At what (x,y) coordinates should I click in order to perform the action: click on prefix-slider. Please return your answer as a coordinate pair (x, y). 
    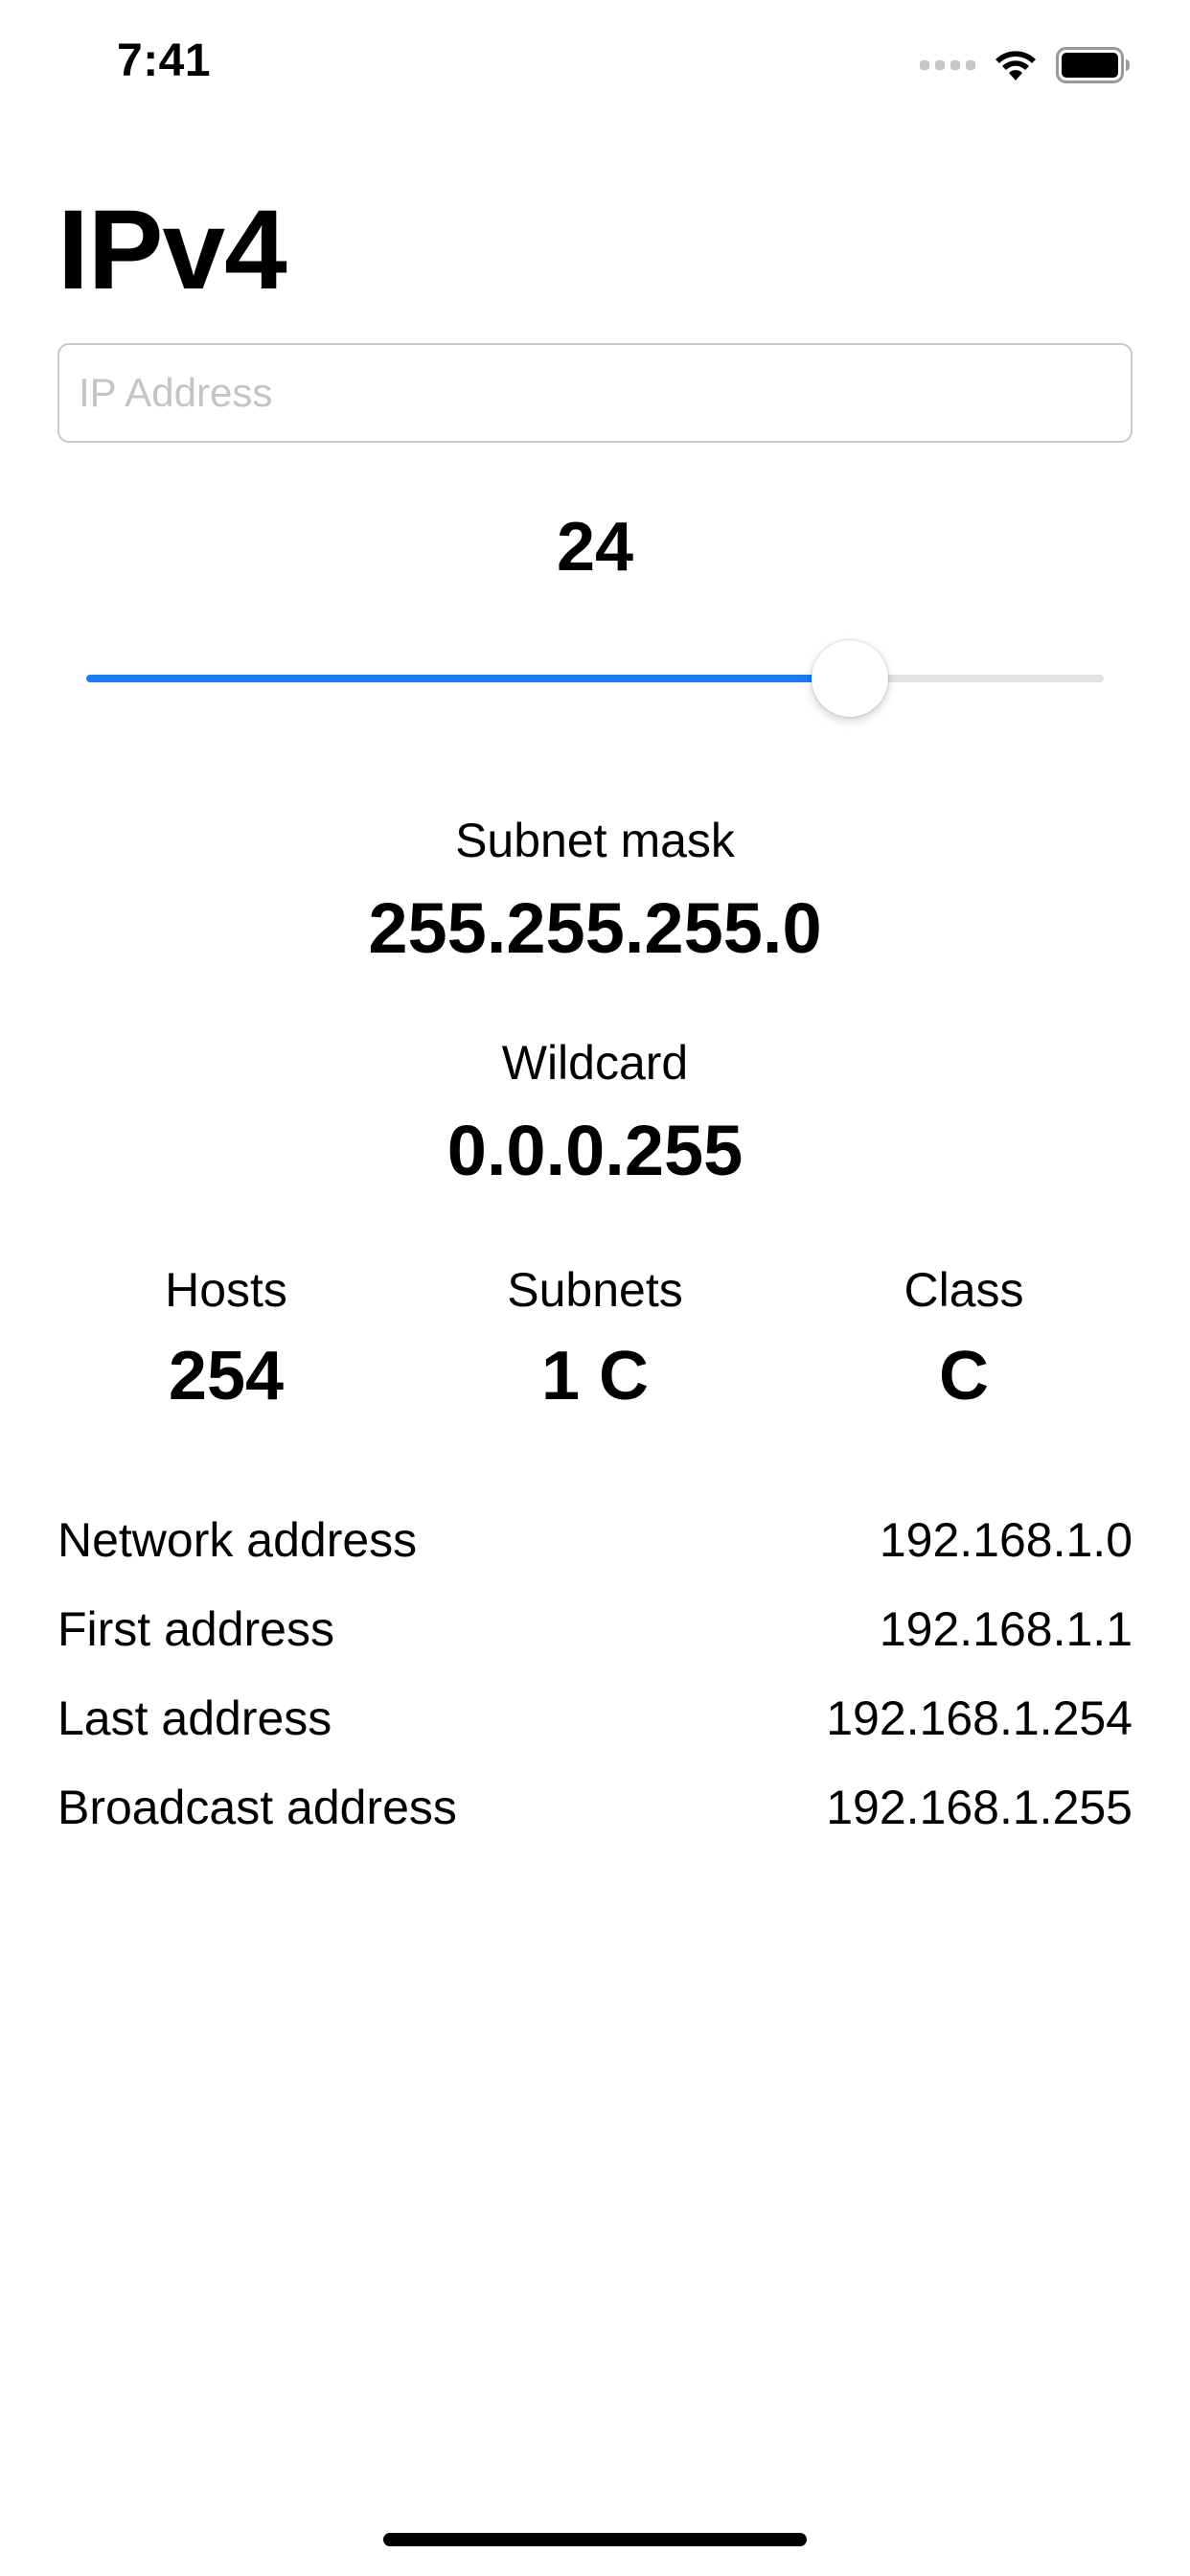
    Looking at the image, I should click on (595, 677).